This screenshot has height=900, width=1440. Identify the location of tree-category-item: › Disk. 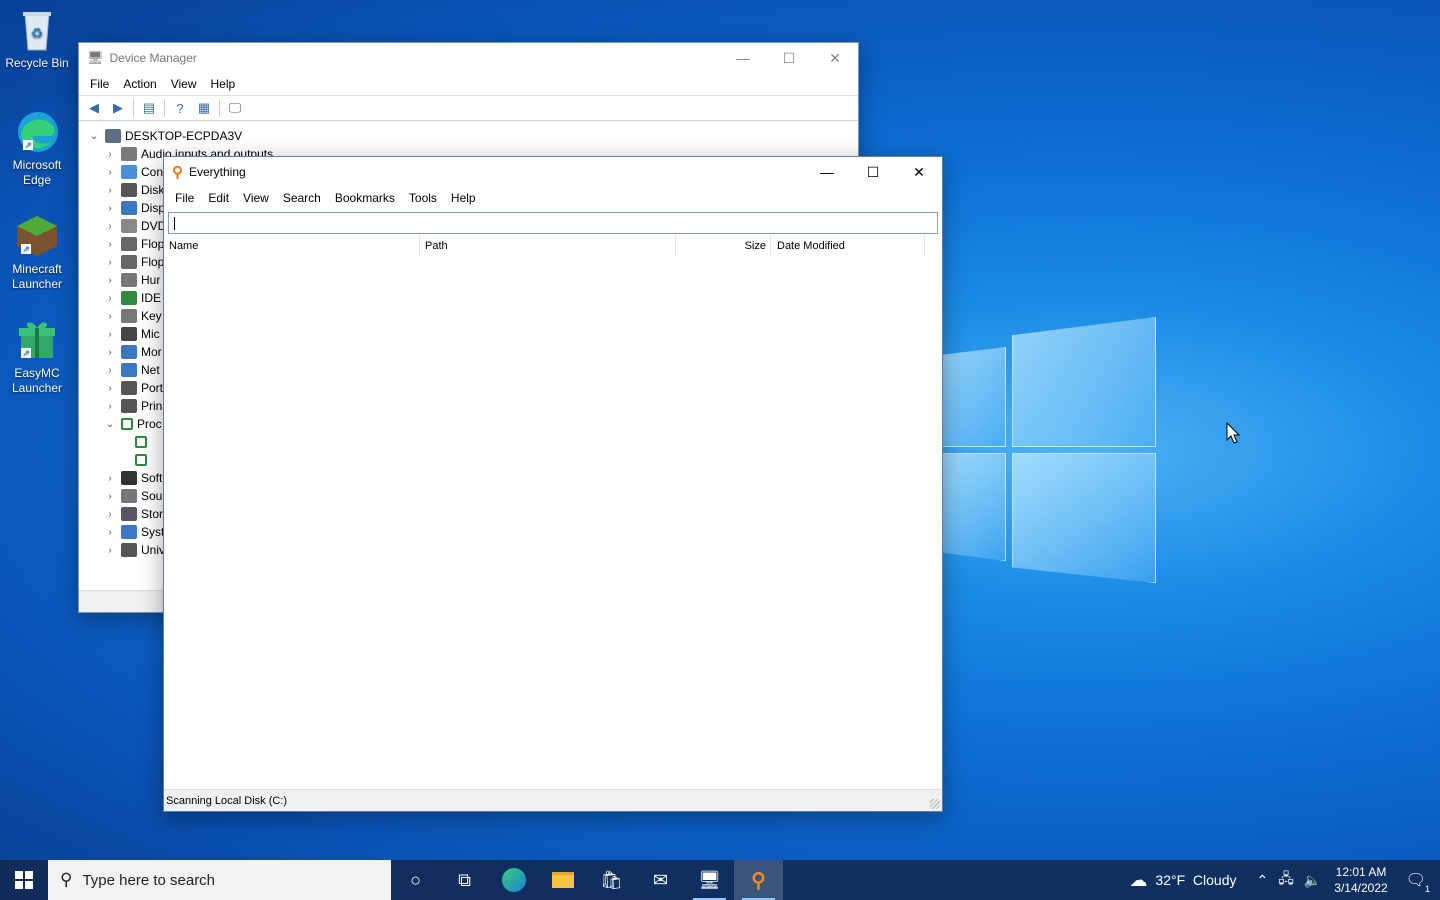
(133, 190).